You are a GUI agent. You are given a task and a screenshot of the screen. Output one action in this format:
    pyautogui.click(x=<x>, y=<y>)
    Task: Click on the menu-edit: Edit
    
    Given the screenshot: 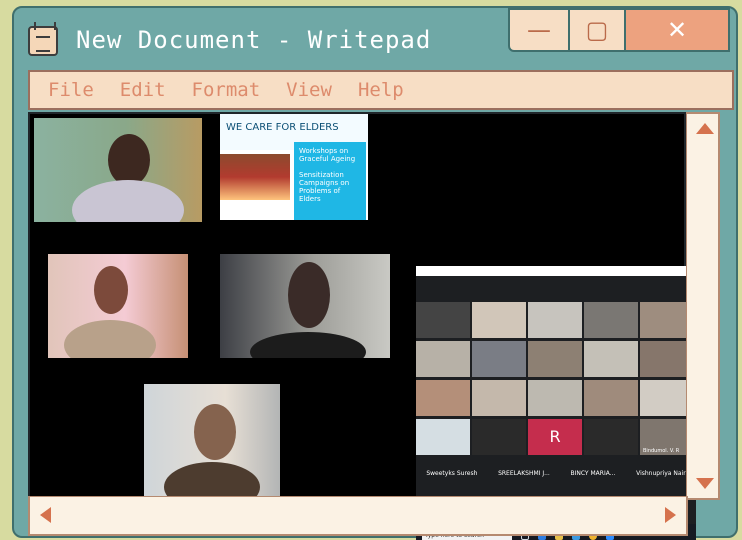 What is the action you would take?
    pyautogui.click(x=143, y=90)
    